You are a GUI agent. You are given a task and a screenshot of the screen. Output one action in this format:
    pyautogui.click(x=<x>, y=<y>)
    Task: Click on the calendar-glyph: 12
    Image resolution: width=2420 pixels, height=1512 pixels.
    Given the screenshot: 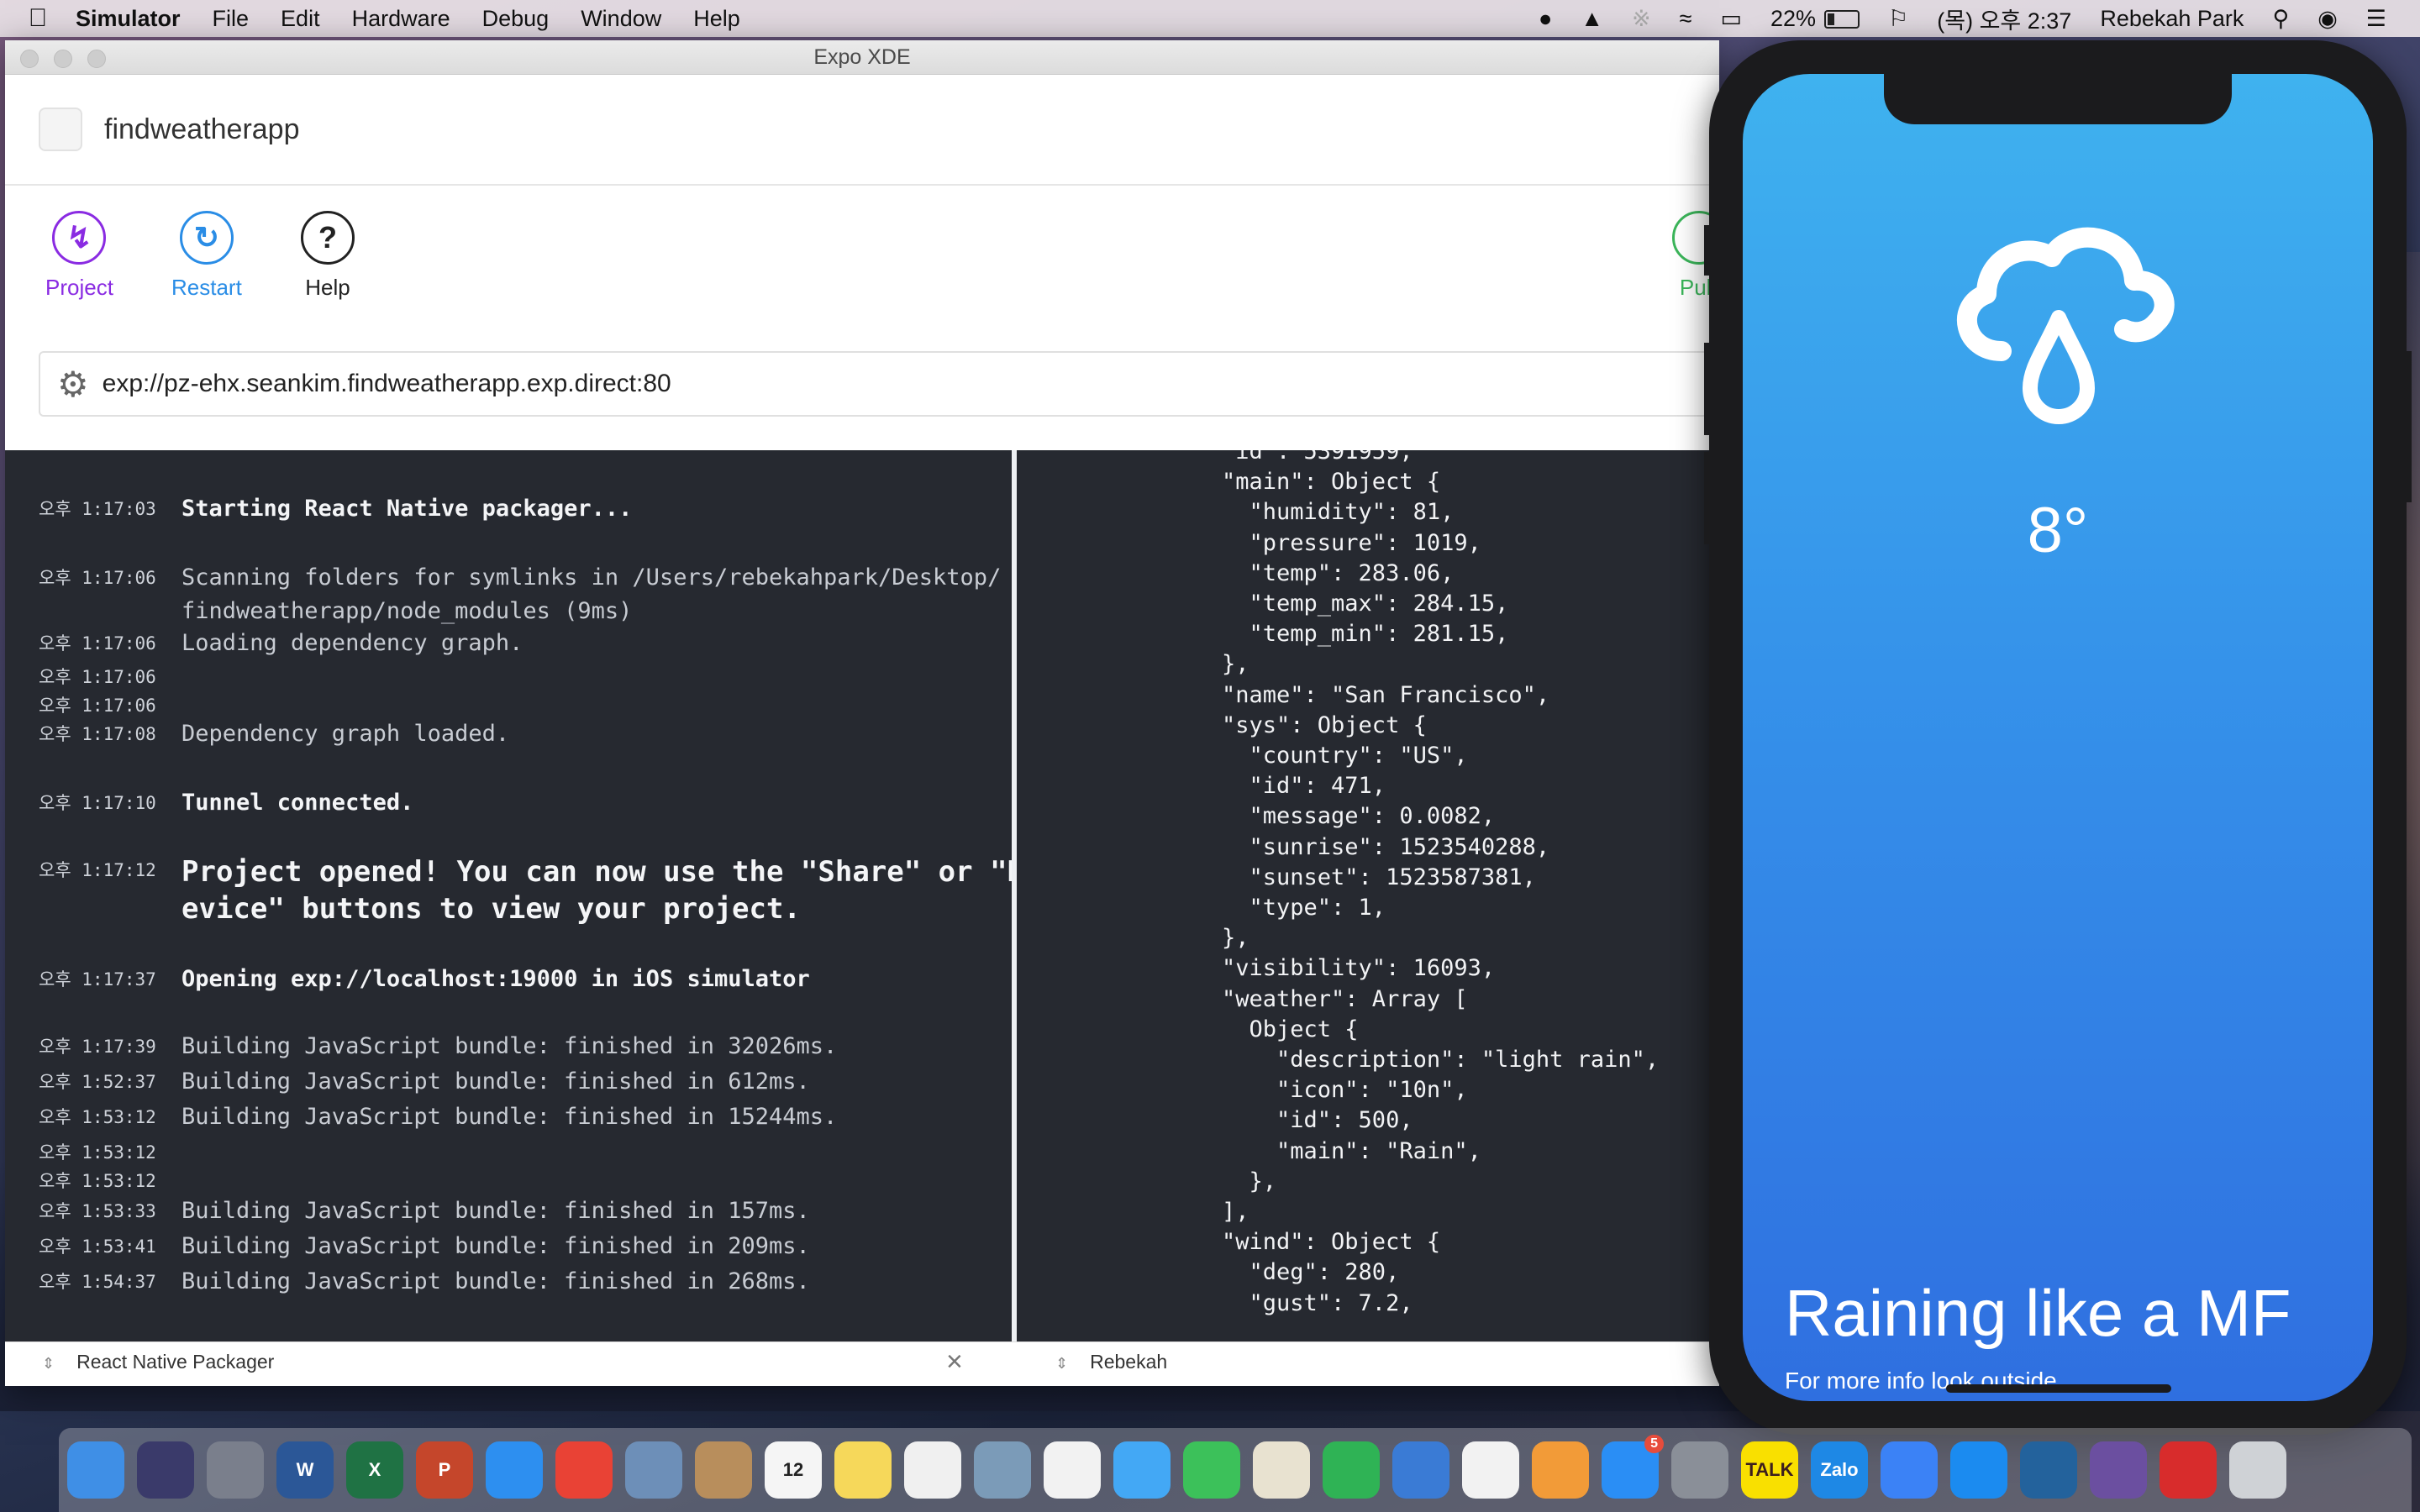 What is the action you would take?
    pyautogui.click(x=793, y=1469)
    